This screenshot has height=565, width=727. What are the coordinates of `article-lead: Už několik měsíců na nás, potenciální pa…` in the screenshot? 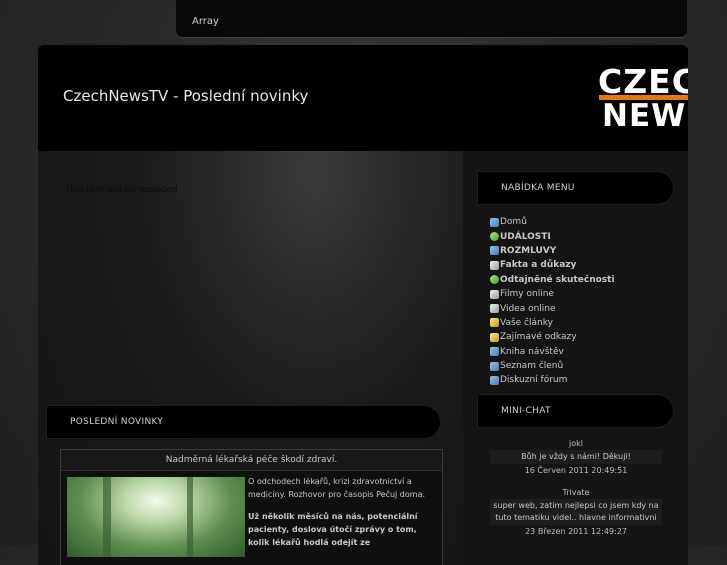 It's located at (333, 529).